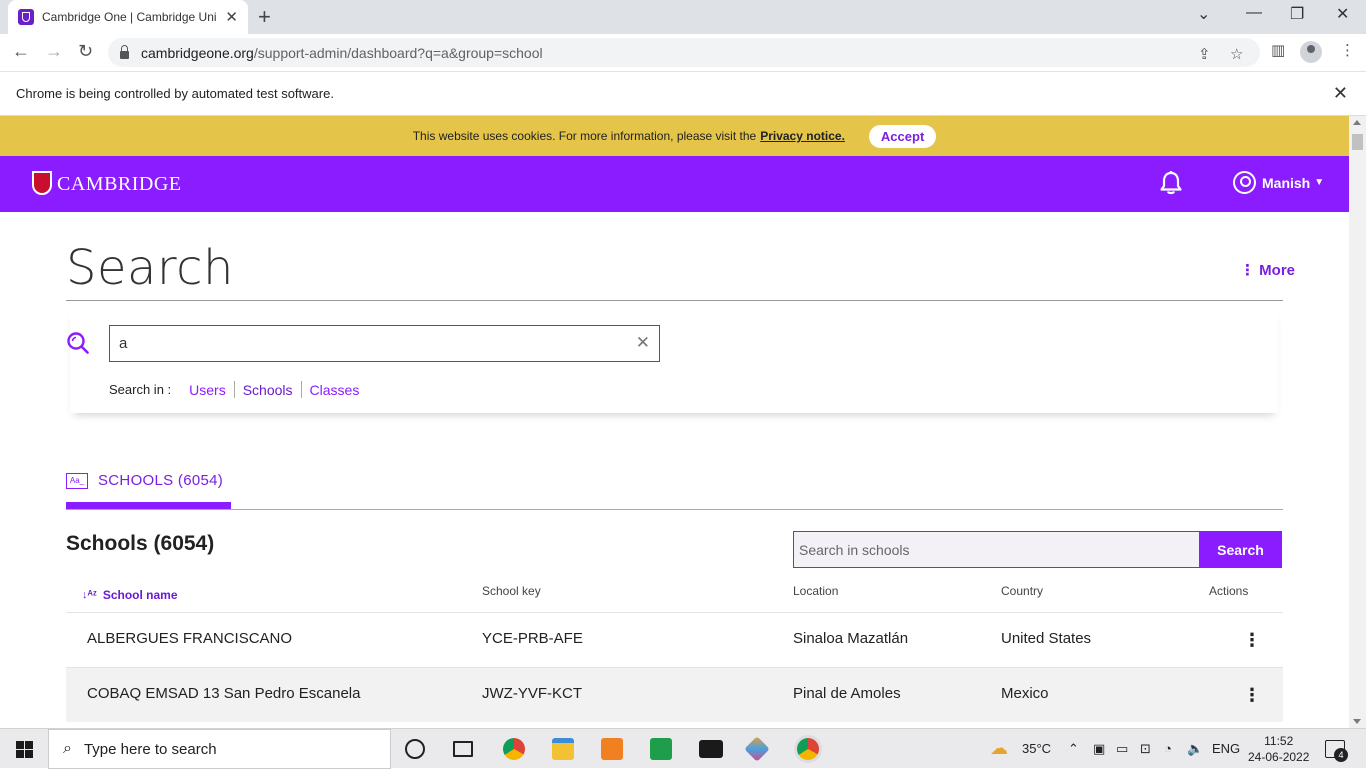  Describe the element at coordinates (1022, 591) in the screenshot. I see `column-header-country: Country` at that location.